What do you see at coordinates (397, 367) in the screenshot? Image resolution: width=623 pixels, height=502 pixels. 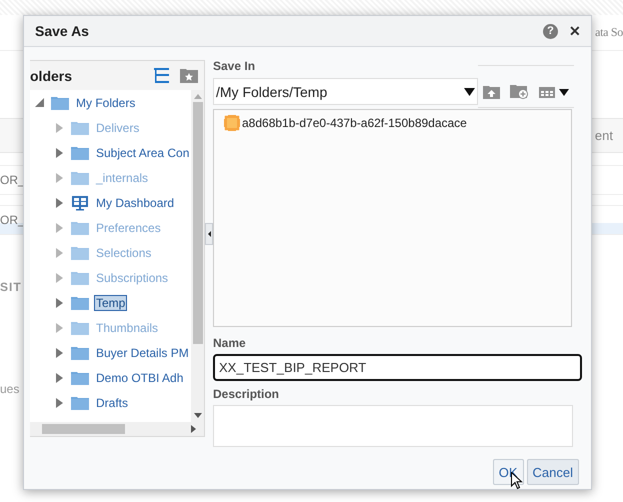 I see `name-field: XX_TEST_BIP_REPORT` at bounding box center [397, 367].